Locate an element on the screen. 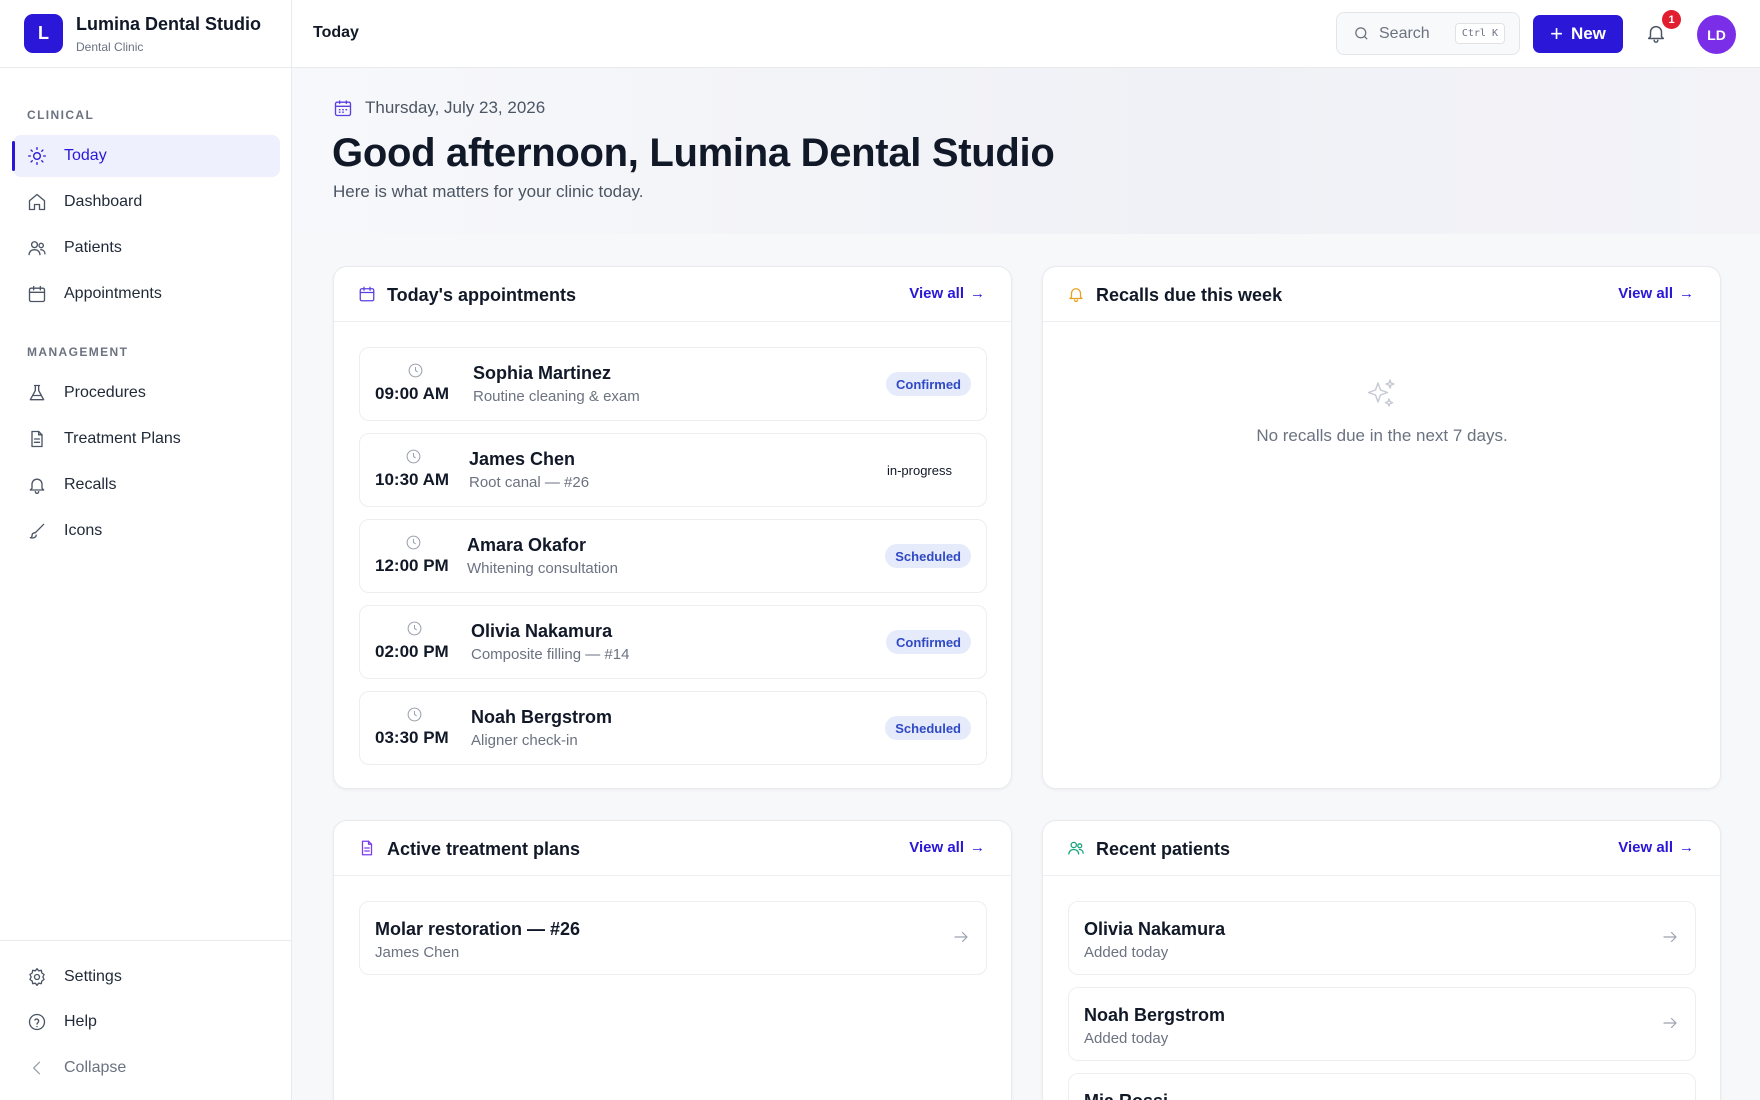  help-icon is located at coordinates (37, 1022).